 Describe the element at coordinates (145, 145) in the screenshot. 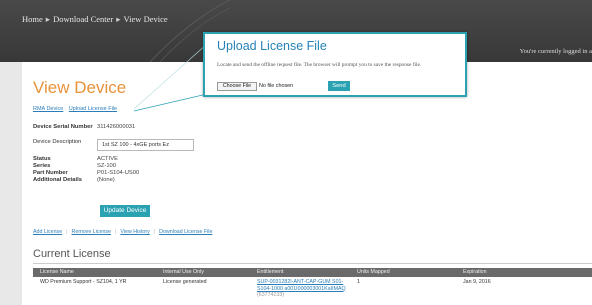

I see `device-description-field: 1st SZ 100 - 4xGE ports Ez` at that location.